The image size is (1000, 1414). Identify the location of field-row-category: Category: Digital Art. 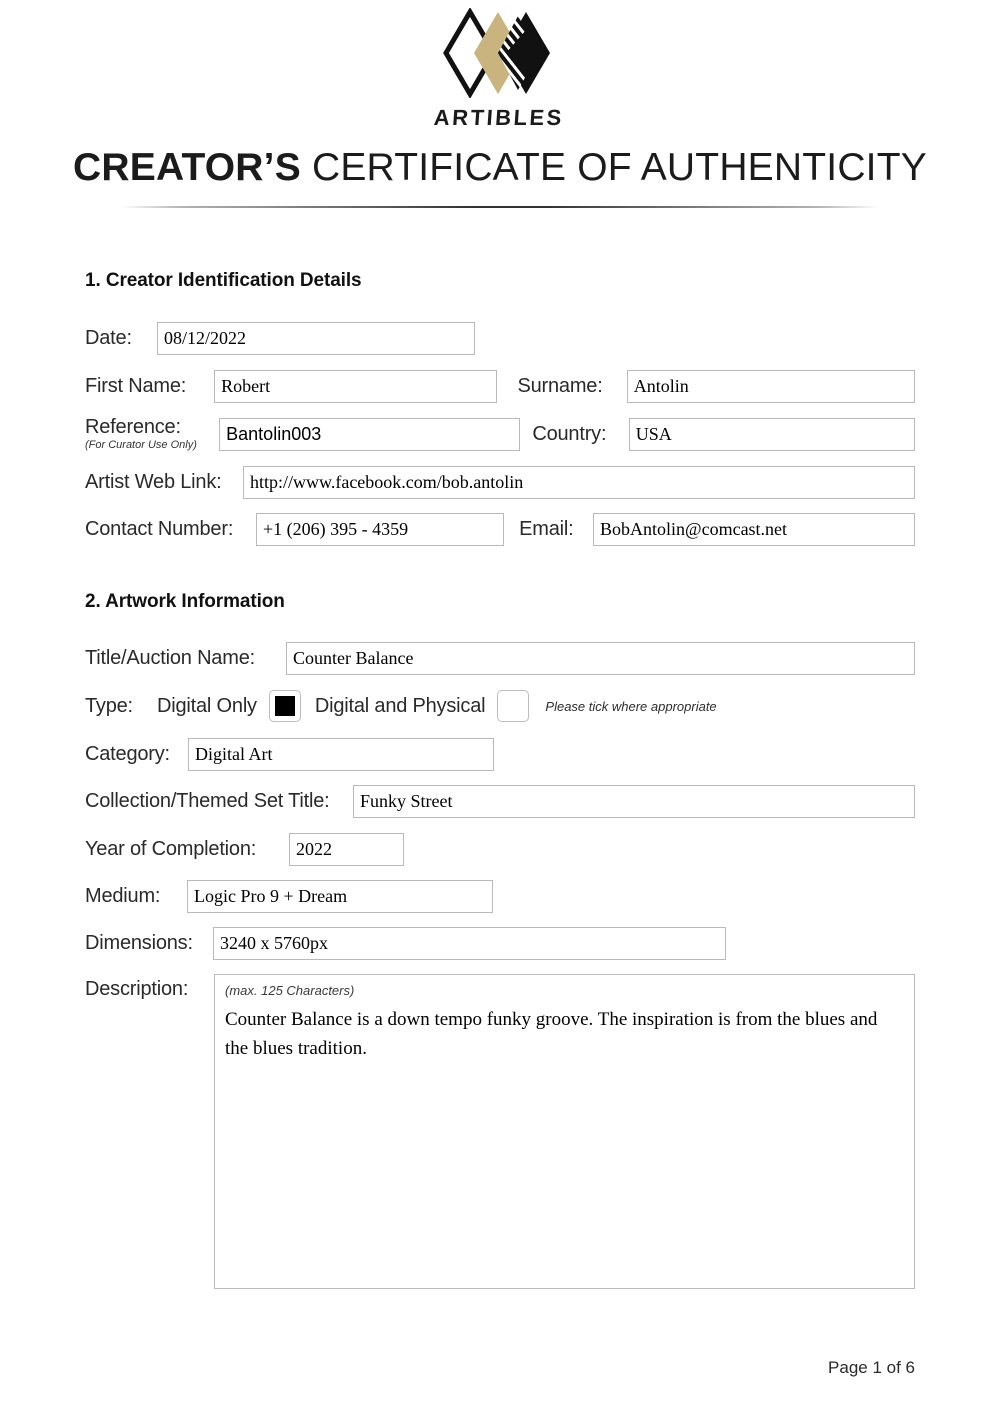
(500, 755).